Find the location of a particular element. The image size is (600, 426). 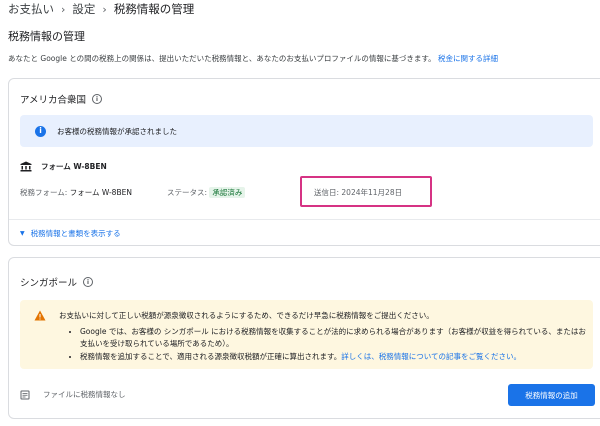

approval-banner: i お客様の税務情報が承認されました is located at coordinates (306, 131).